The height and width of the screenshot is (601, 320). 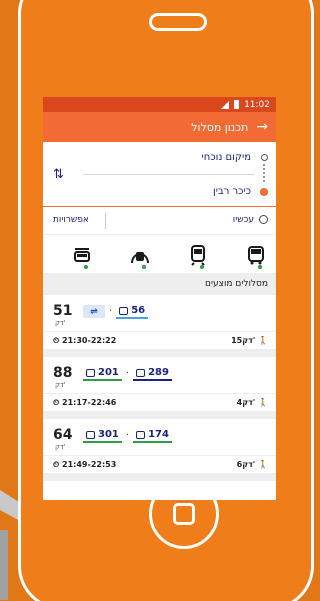 I want to click on status-time: 11:02, so click(x=257, y=104).